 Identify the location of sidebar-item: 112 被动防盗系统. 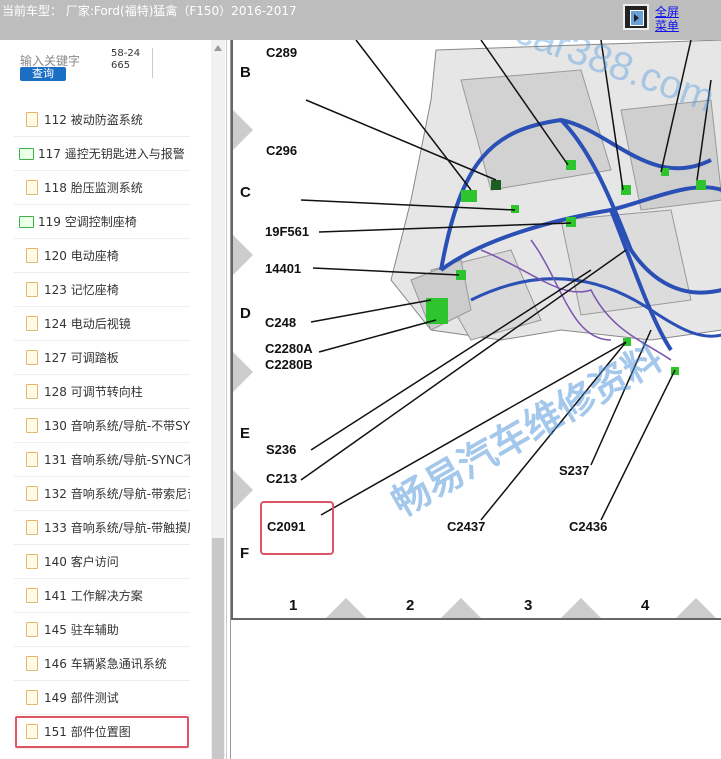
(102, 120).